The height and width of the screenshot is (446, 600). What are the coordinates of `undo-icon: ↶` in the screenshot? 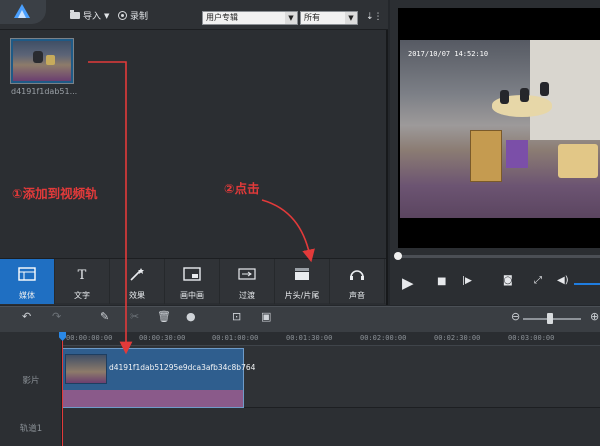 It's located at (26, 317).